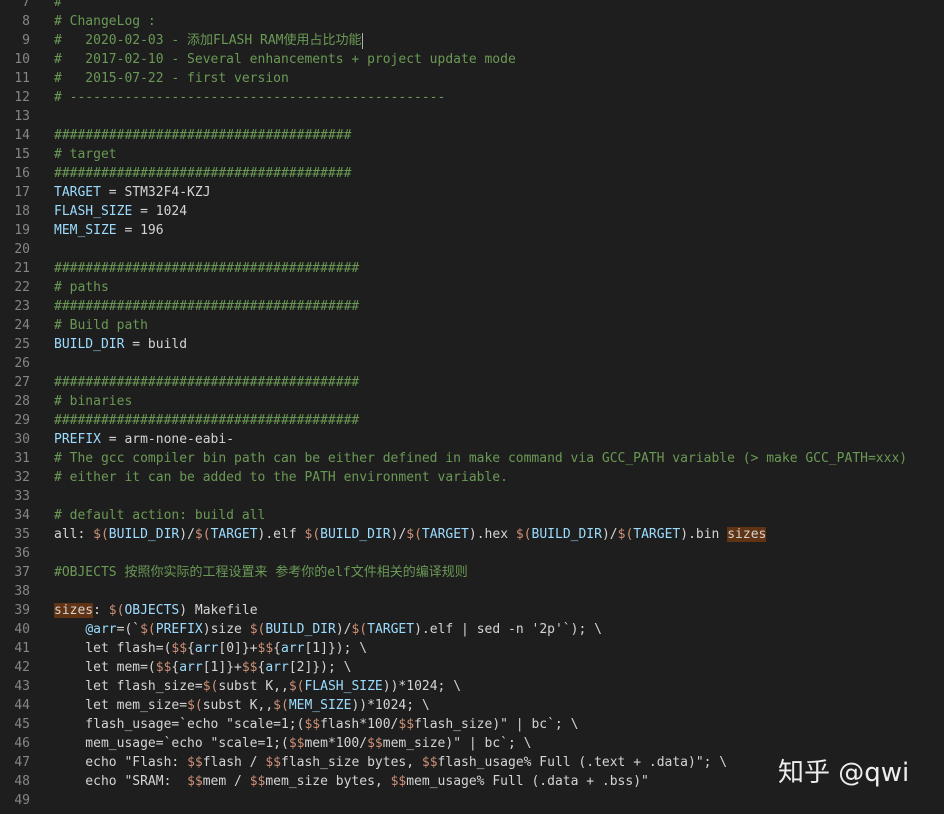  What do you see at coordinates (22, 173) in the screenshot?
I see `line-number: 16` at bounding box center [22, 173].